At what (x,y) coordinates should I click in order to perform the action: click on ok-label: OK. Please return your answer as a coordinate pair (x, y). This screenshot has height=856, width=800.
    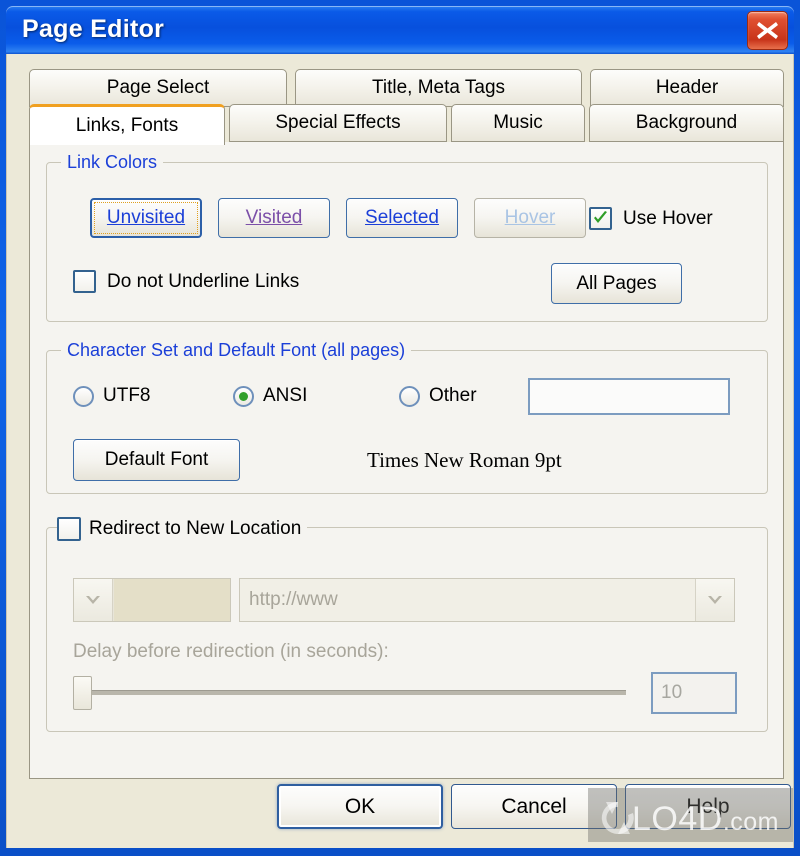
    Looking at the image, I should click on (360, 806).